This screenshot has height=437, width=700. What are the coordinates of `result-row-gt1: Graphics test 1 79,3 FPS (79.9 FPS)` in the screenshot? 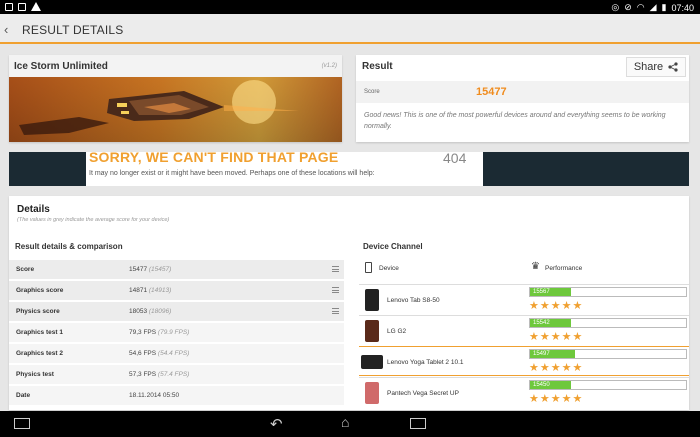 It's located at (176, 332).